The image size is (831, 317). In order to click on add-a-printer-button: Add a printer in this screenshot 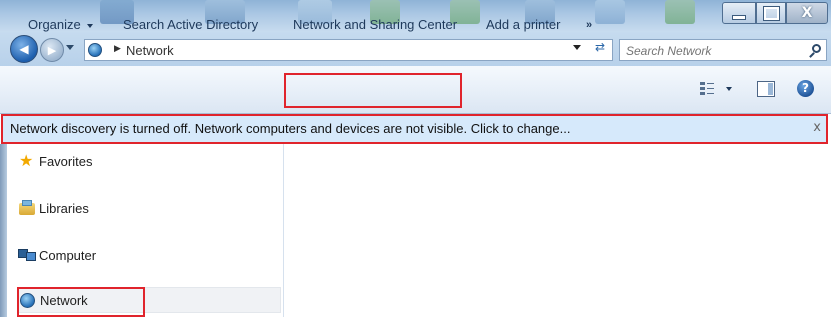, I will do `click(523, 24)`.